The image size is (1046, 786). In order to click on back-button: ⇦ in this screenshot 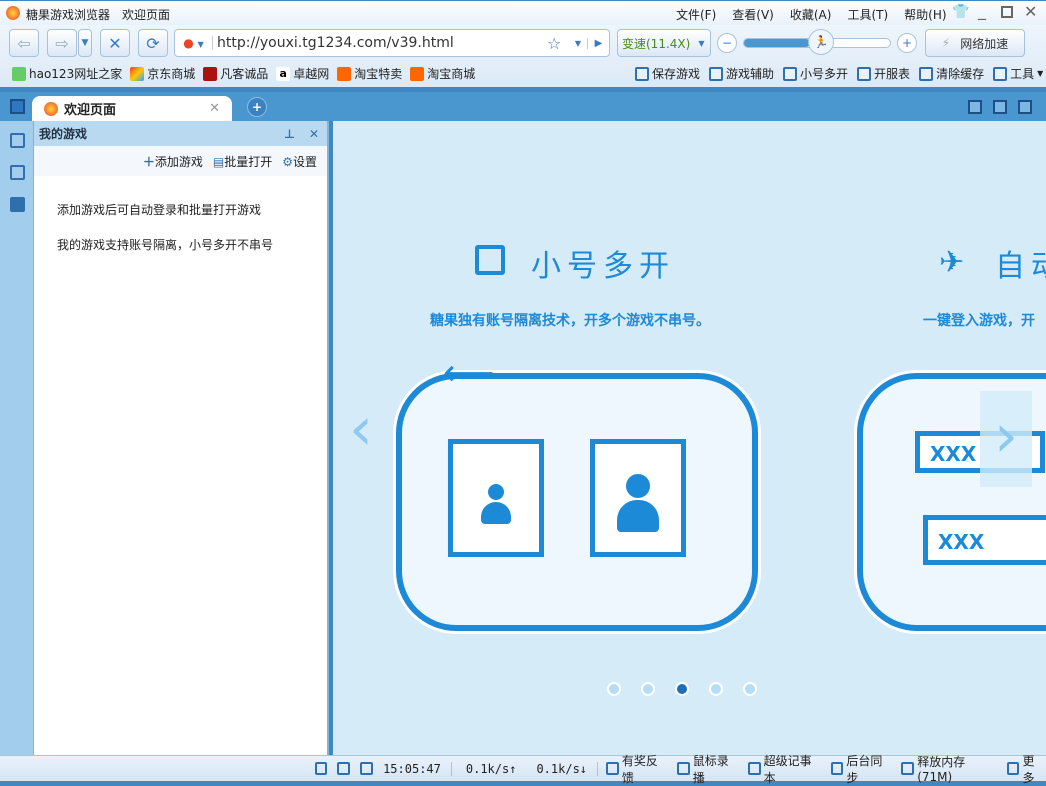, I will do `click(24, 43)`.